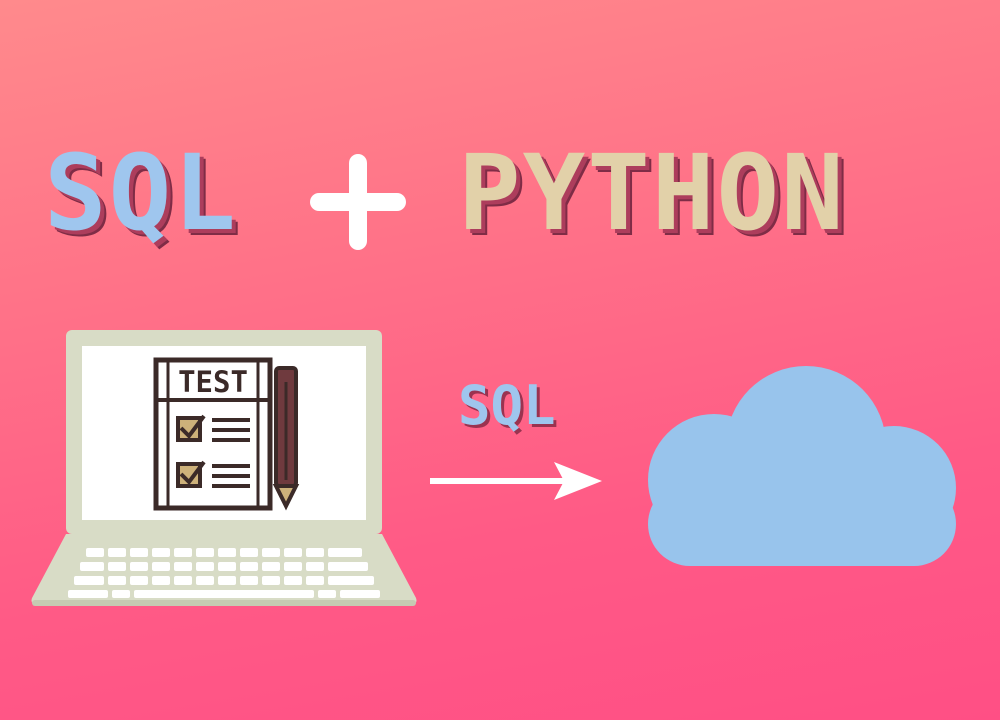  I want to click on plus-icon, so click(358, 202).